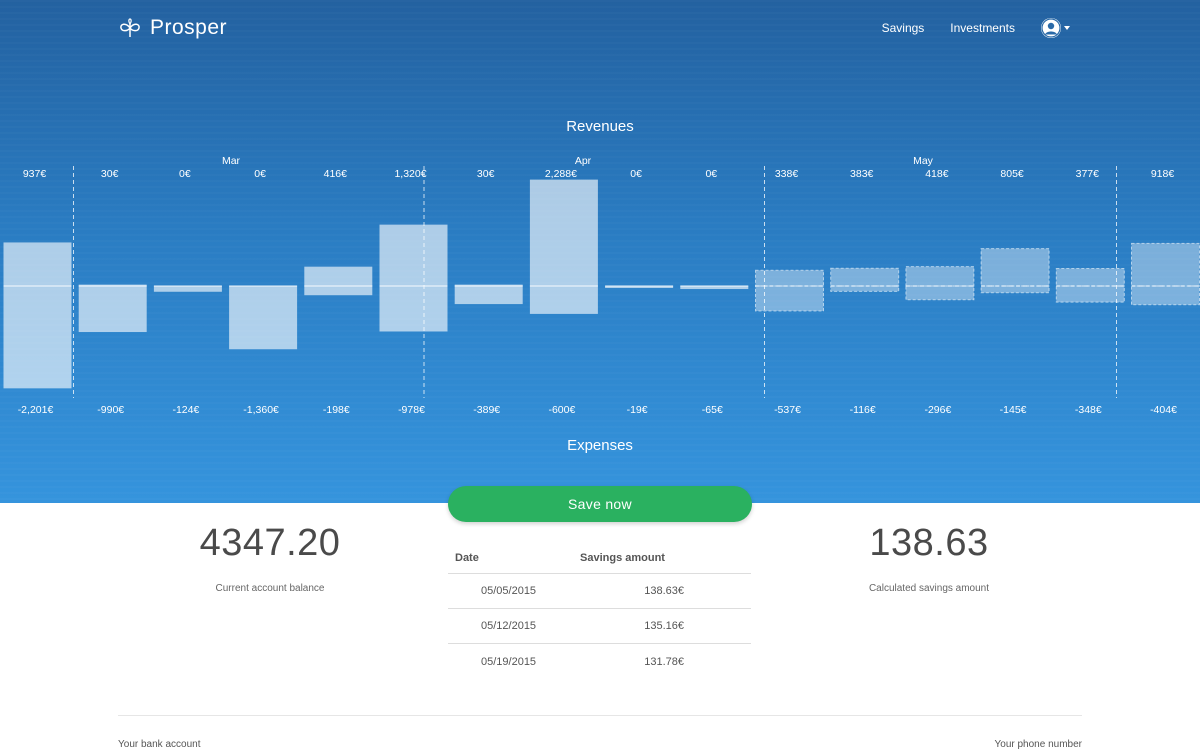 The image size is (1200, 750). Describe the element at coordinates (159, 744) in the screenshot. I see `bank-account-label: Your bank account` at that location.